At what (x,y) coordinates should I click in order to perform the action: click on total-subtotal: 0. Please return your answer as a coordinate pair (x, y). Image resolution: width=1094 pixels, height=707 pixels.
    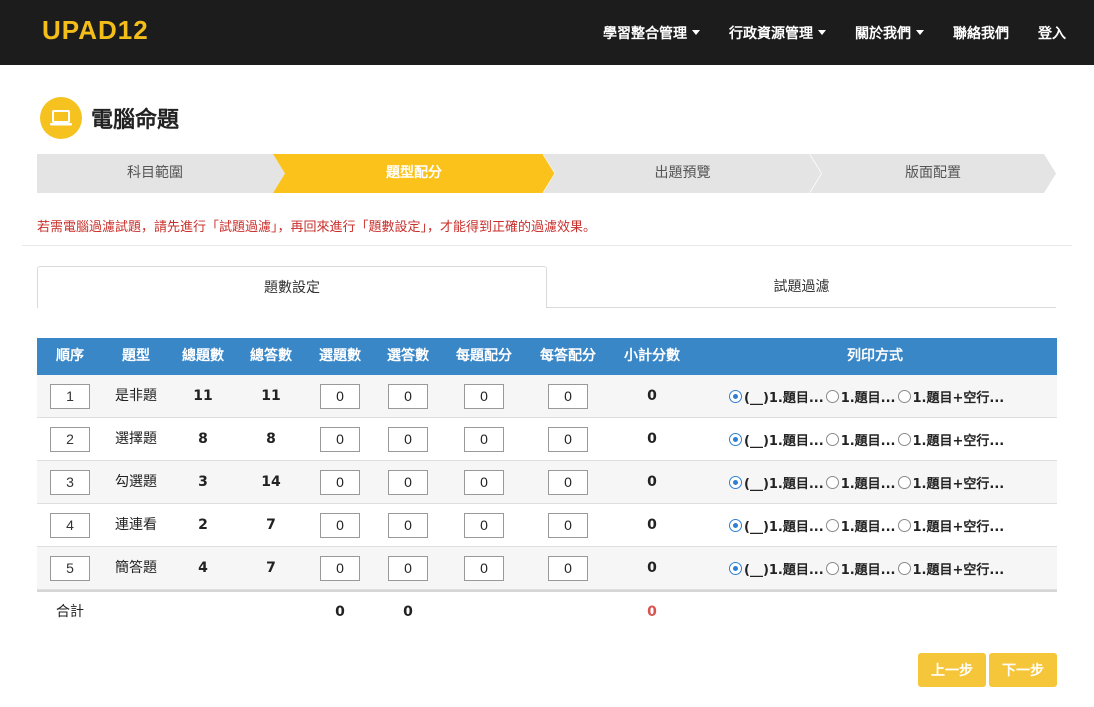
    Looking at the image, I should click on (652, 612).